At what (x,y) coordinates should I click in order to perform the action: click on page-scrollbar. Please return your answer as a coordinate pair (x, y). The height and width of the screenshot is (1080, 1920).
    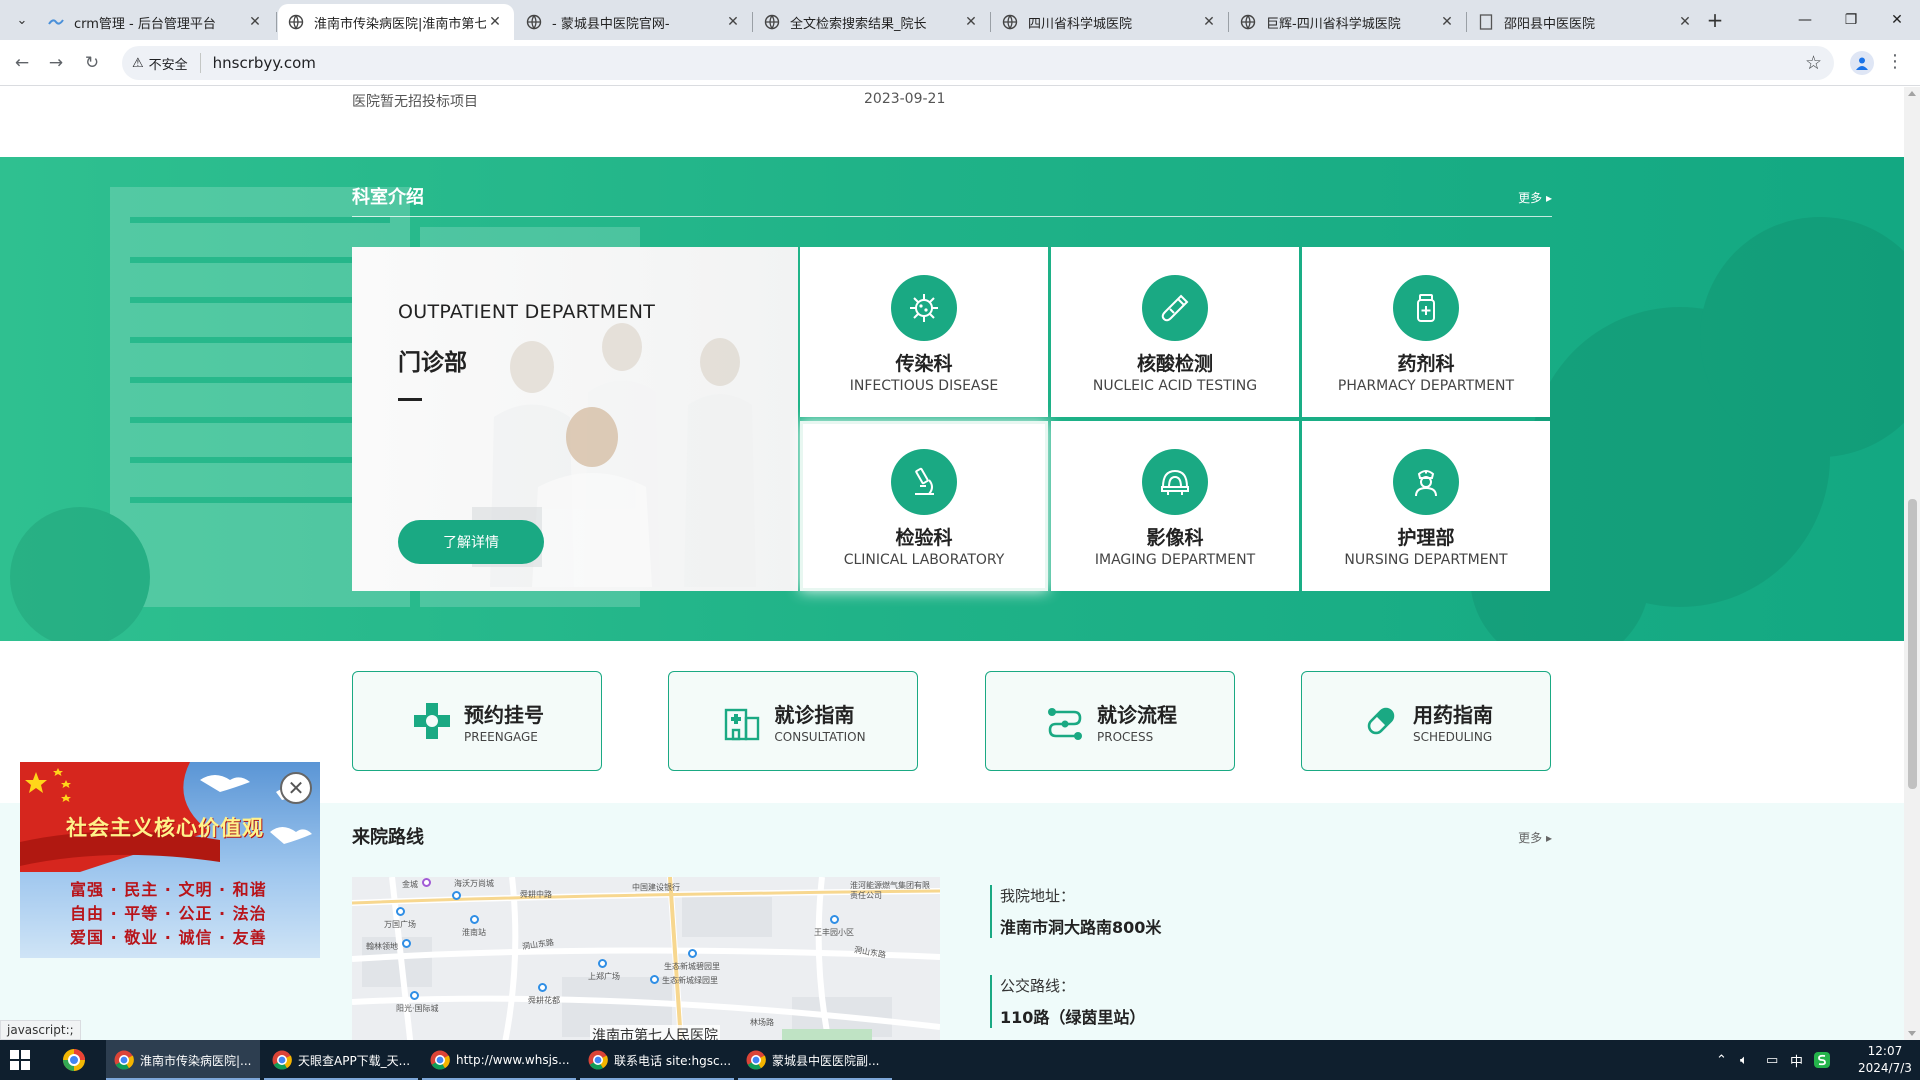
    Looking at the image, I should click on (1912, 563).